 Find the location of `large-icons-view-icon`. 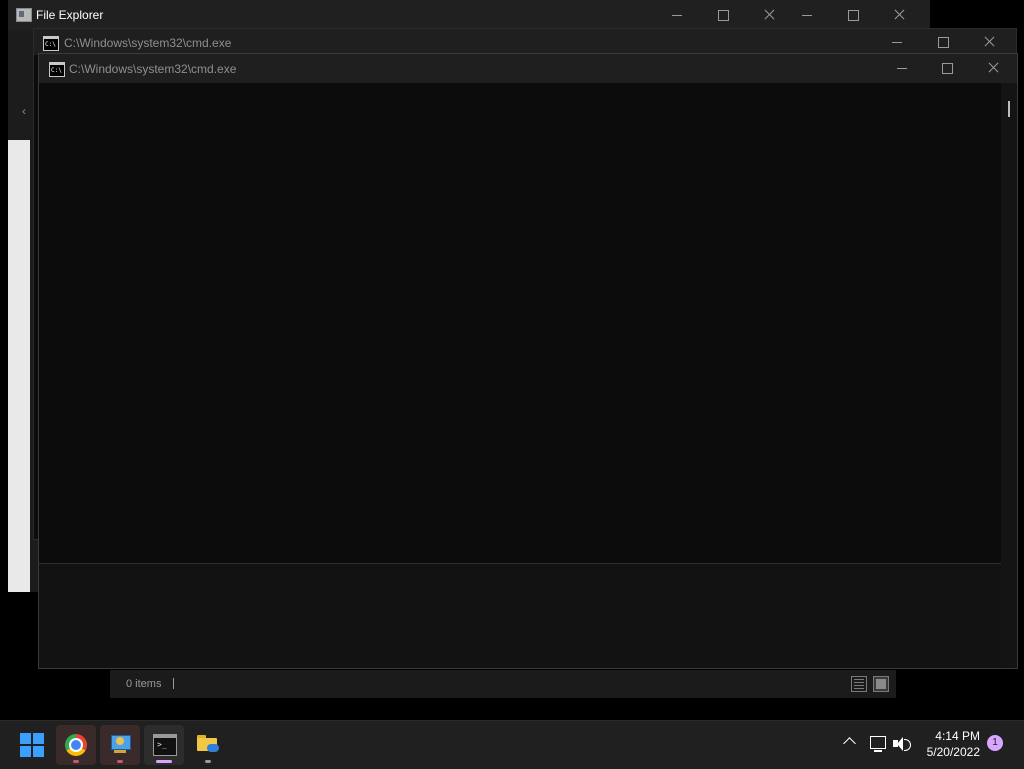

large-icons-view-icon is located at coordinates (881, 684).